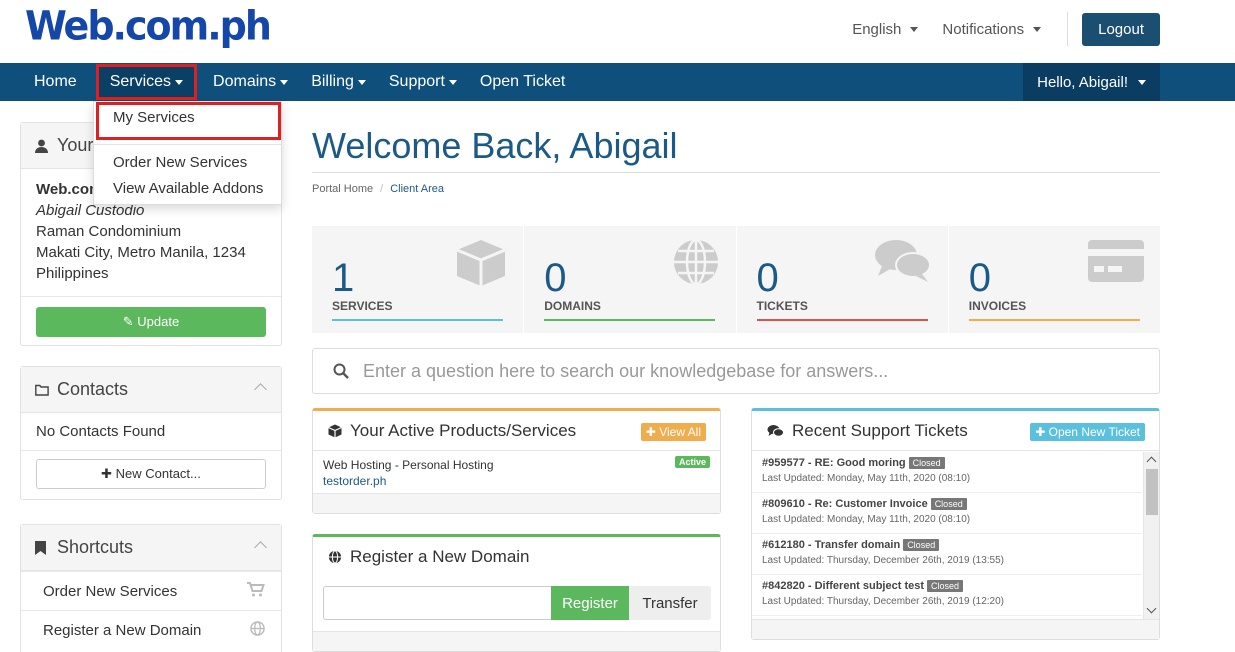  What do you see at coordinates (109, 231) in the screenshot?
I see `address-line-1: Raman Condominium` at bounding box center [109, 231].